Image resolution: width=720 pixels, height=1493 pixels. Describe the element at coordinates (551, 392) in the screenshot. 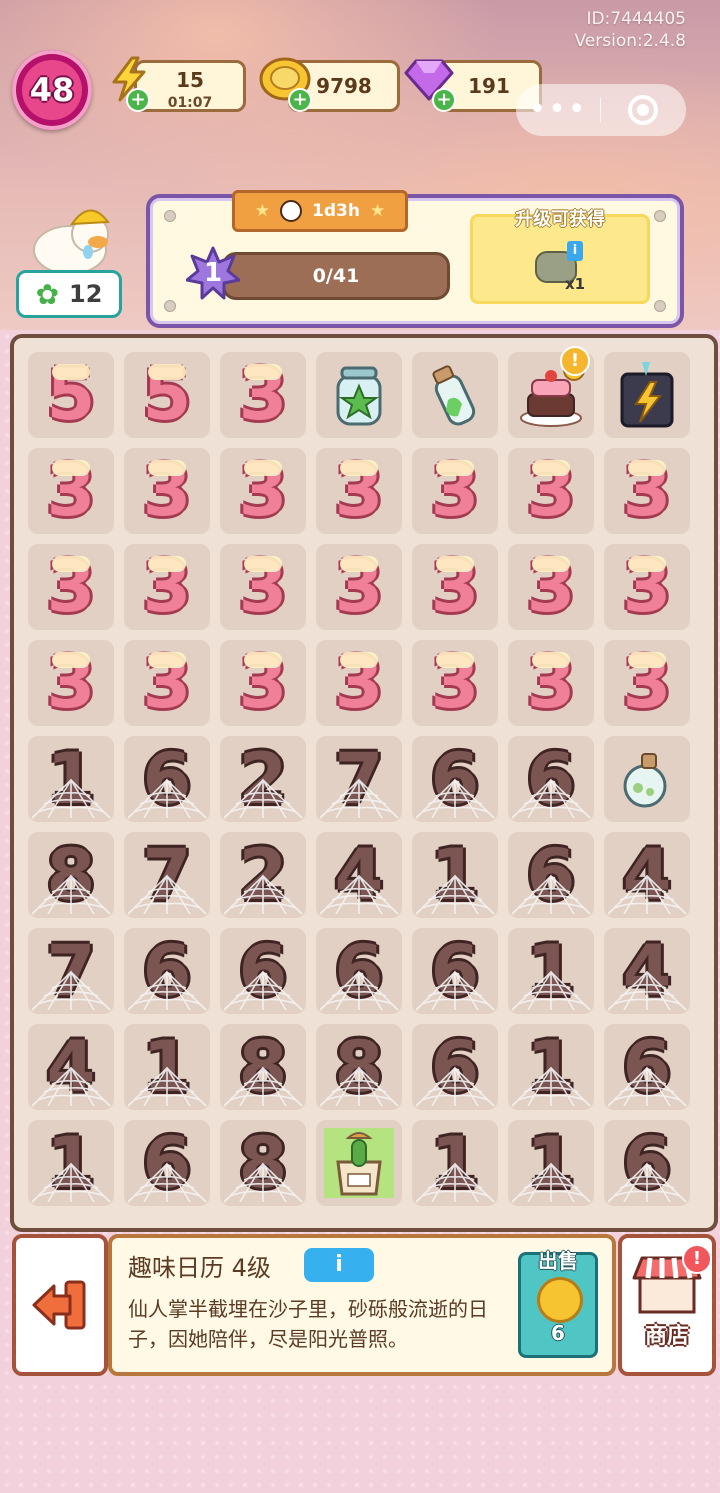

I see `cake-cell: !` at that location.